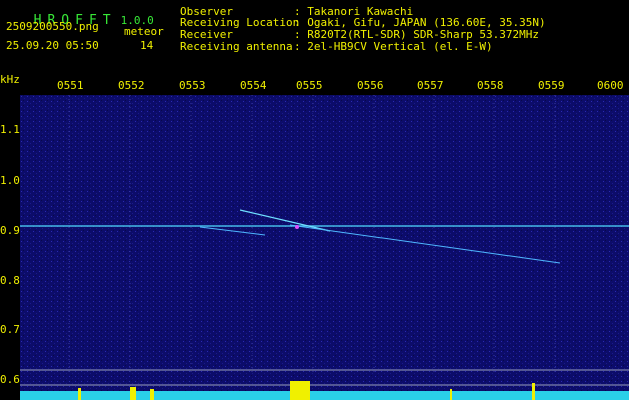 The height and width of the screenshot is (400, 629). I want to click on file-name: 2509200550.png, so click(52, 26).